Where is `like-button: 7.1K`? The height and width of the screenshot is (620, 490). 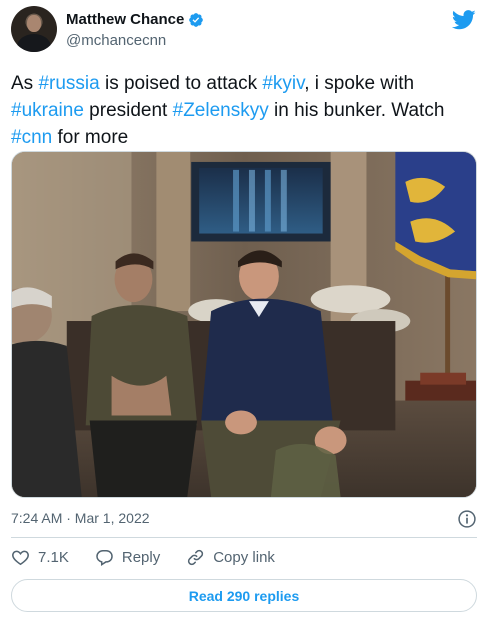
like-button: 7.1K is located at coordinates (40, 557).